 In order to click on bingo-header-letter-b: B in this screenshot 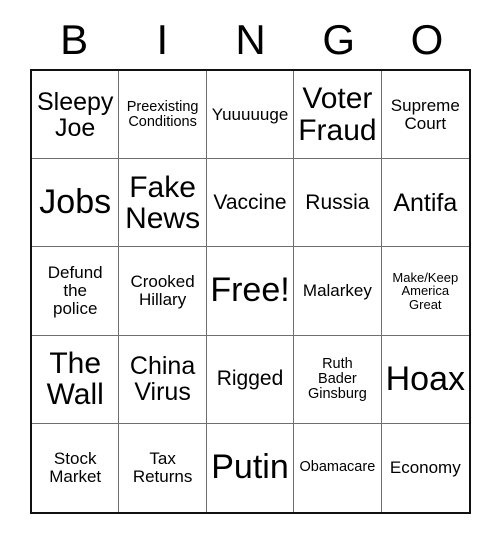, I will do `click(74, 39)`.